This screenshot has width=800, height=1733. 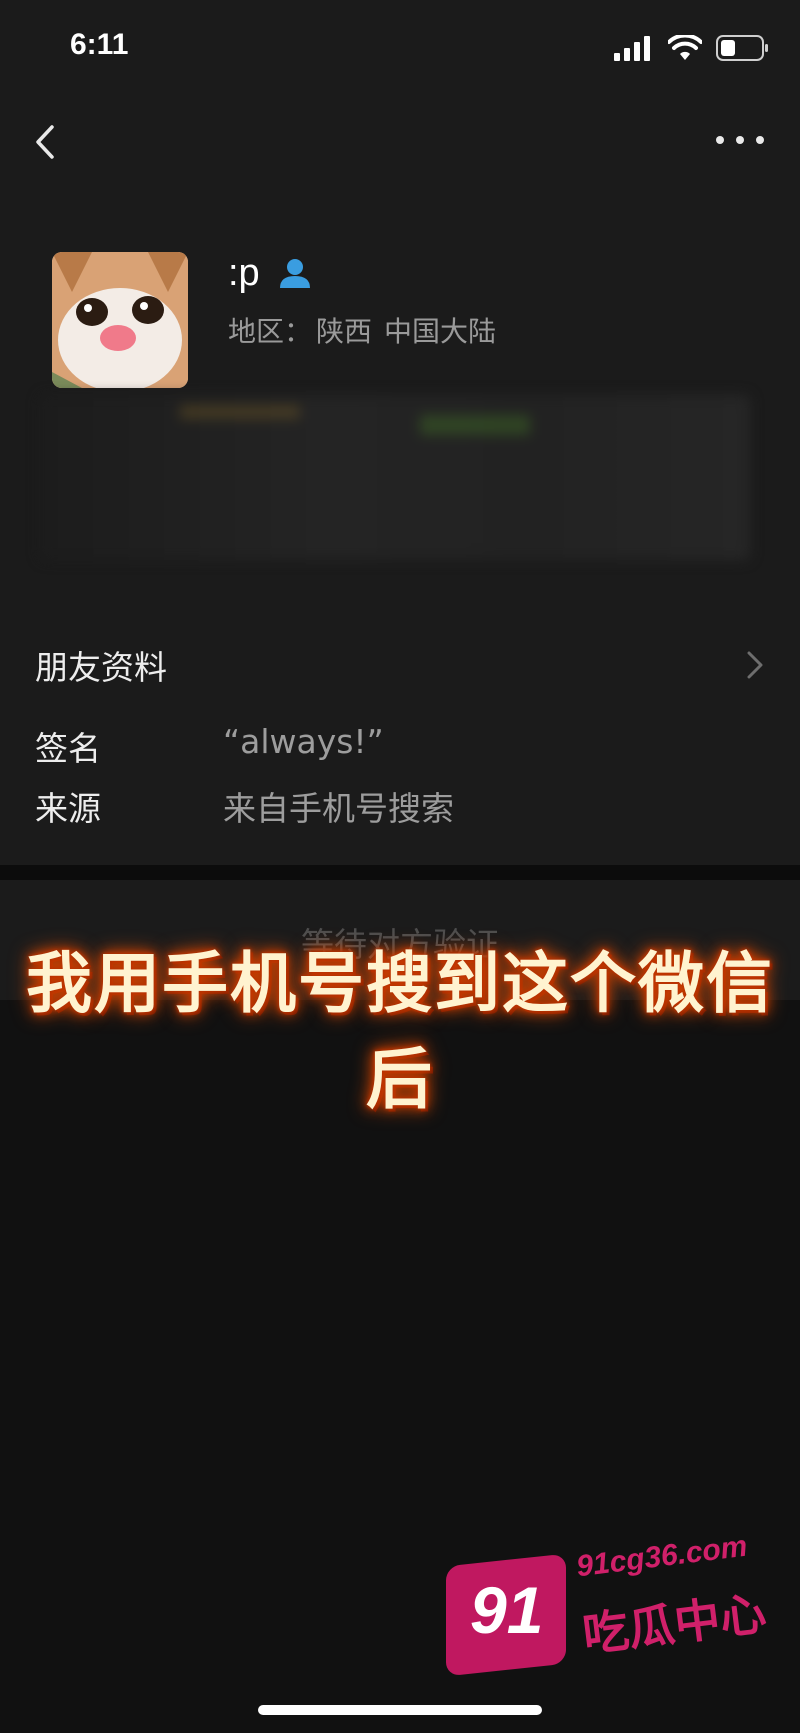 I want to click on watermark-name: 吃瓜中心, so click(x=674, y=1623).